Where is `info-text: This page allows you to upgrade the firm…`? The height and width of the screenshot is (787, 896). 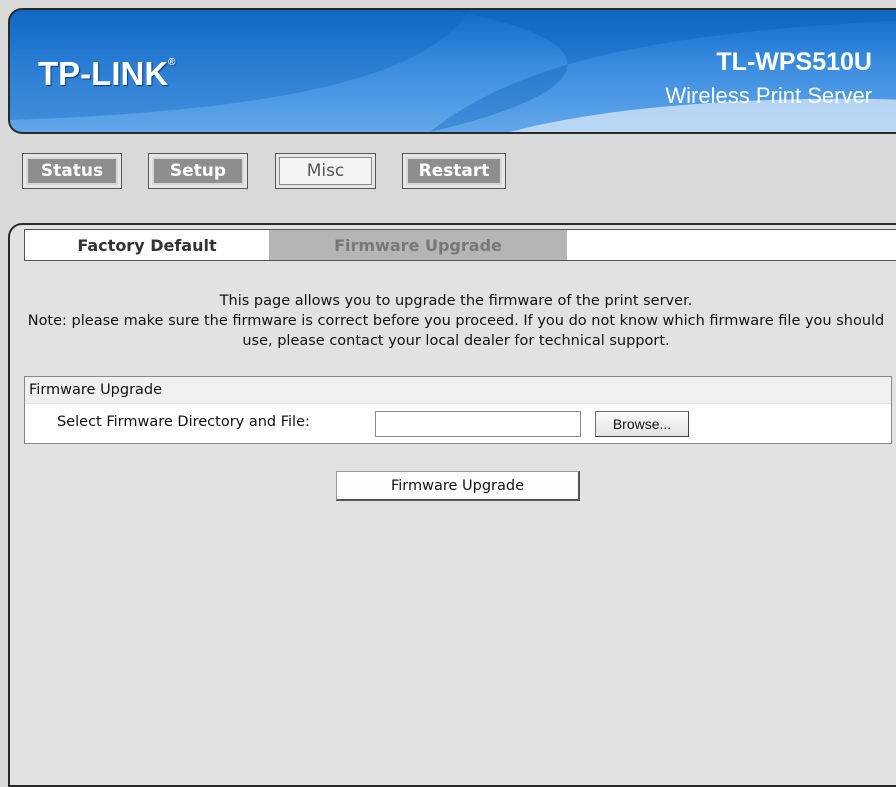
info-text: This page allows you to upgrade the firm… is located at coordinates (456, 321).